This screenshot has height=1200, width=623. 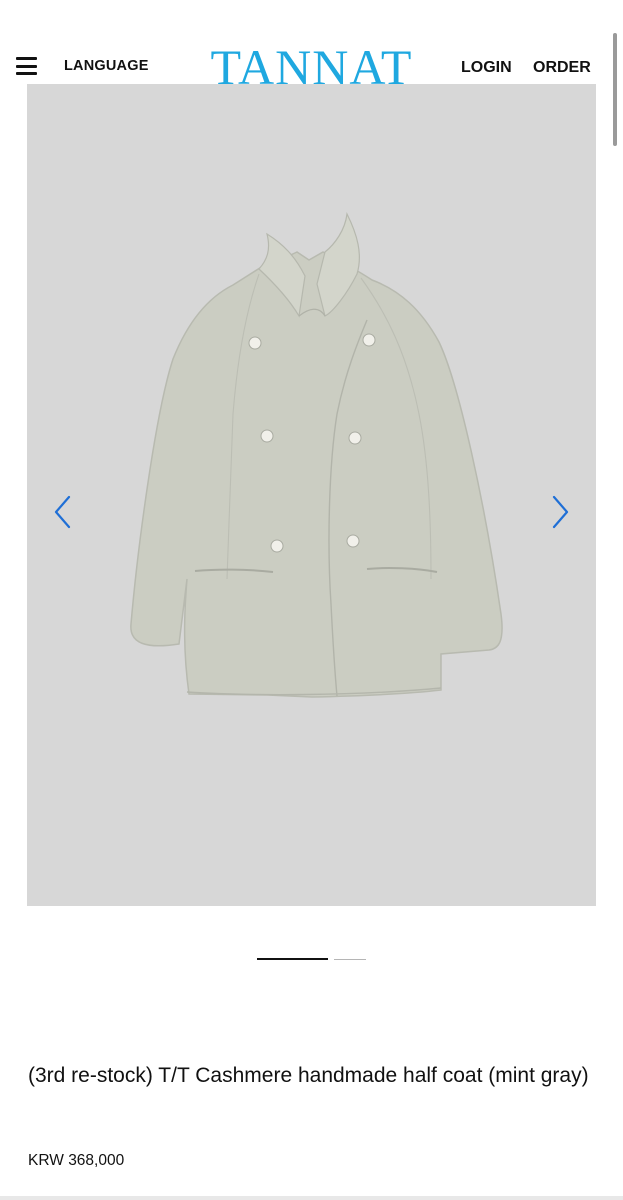 What do you see at coordinates (106, 66) in the screenshot?
I see `language-link: LANGUAGE` at bounding box center [106, 66].